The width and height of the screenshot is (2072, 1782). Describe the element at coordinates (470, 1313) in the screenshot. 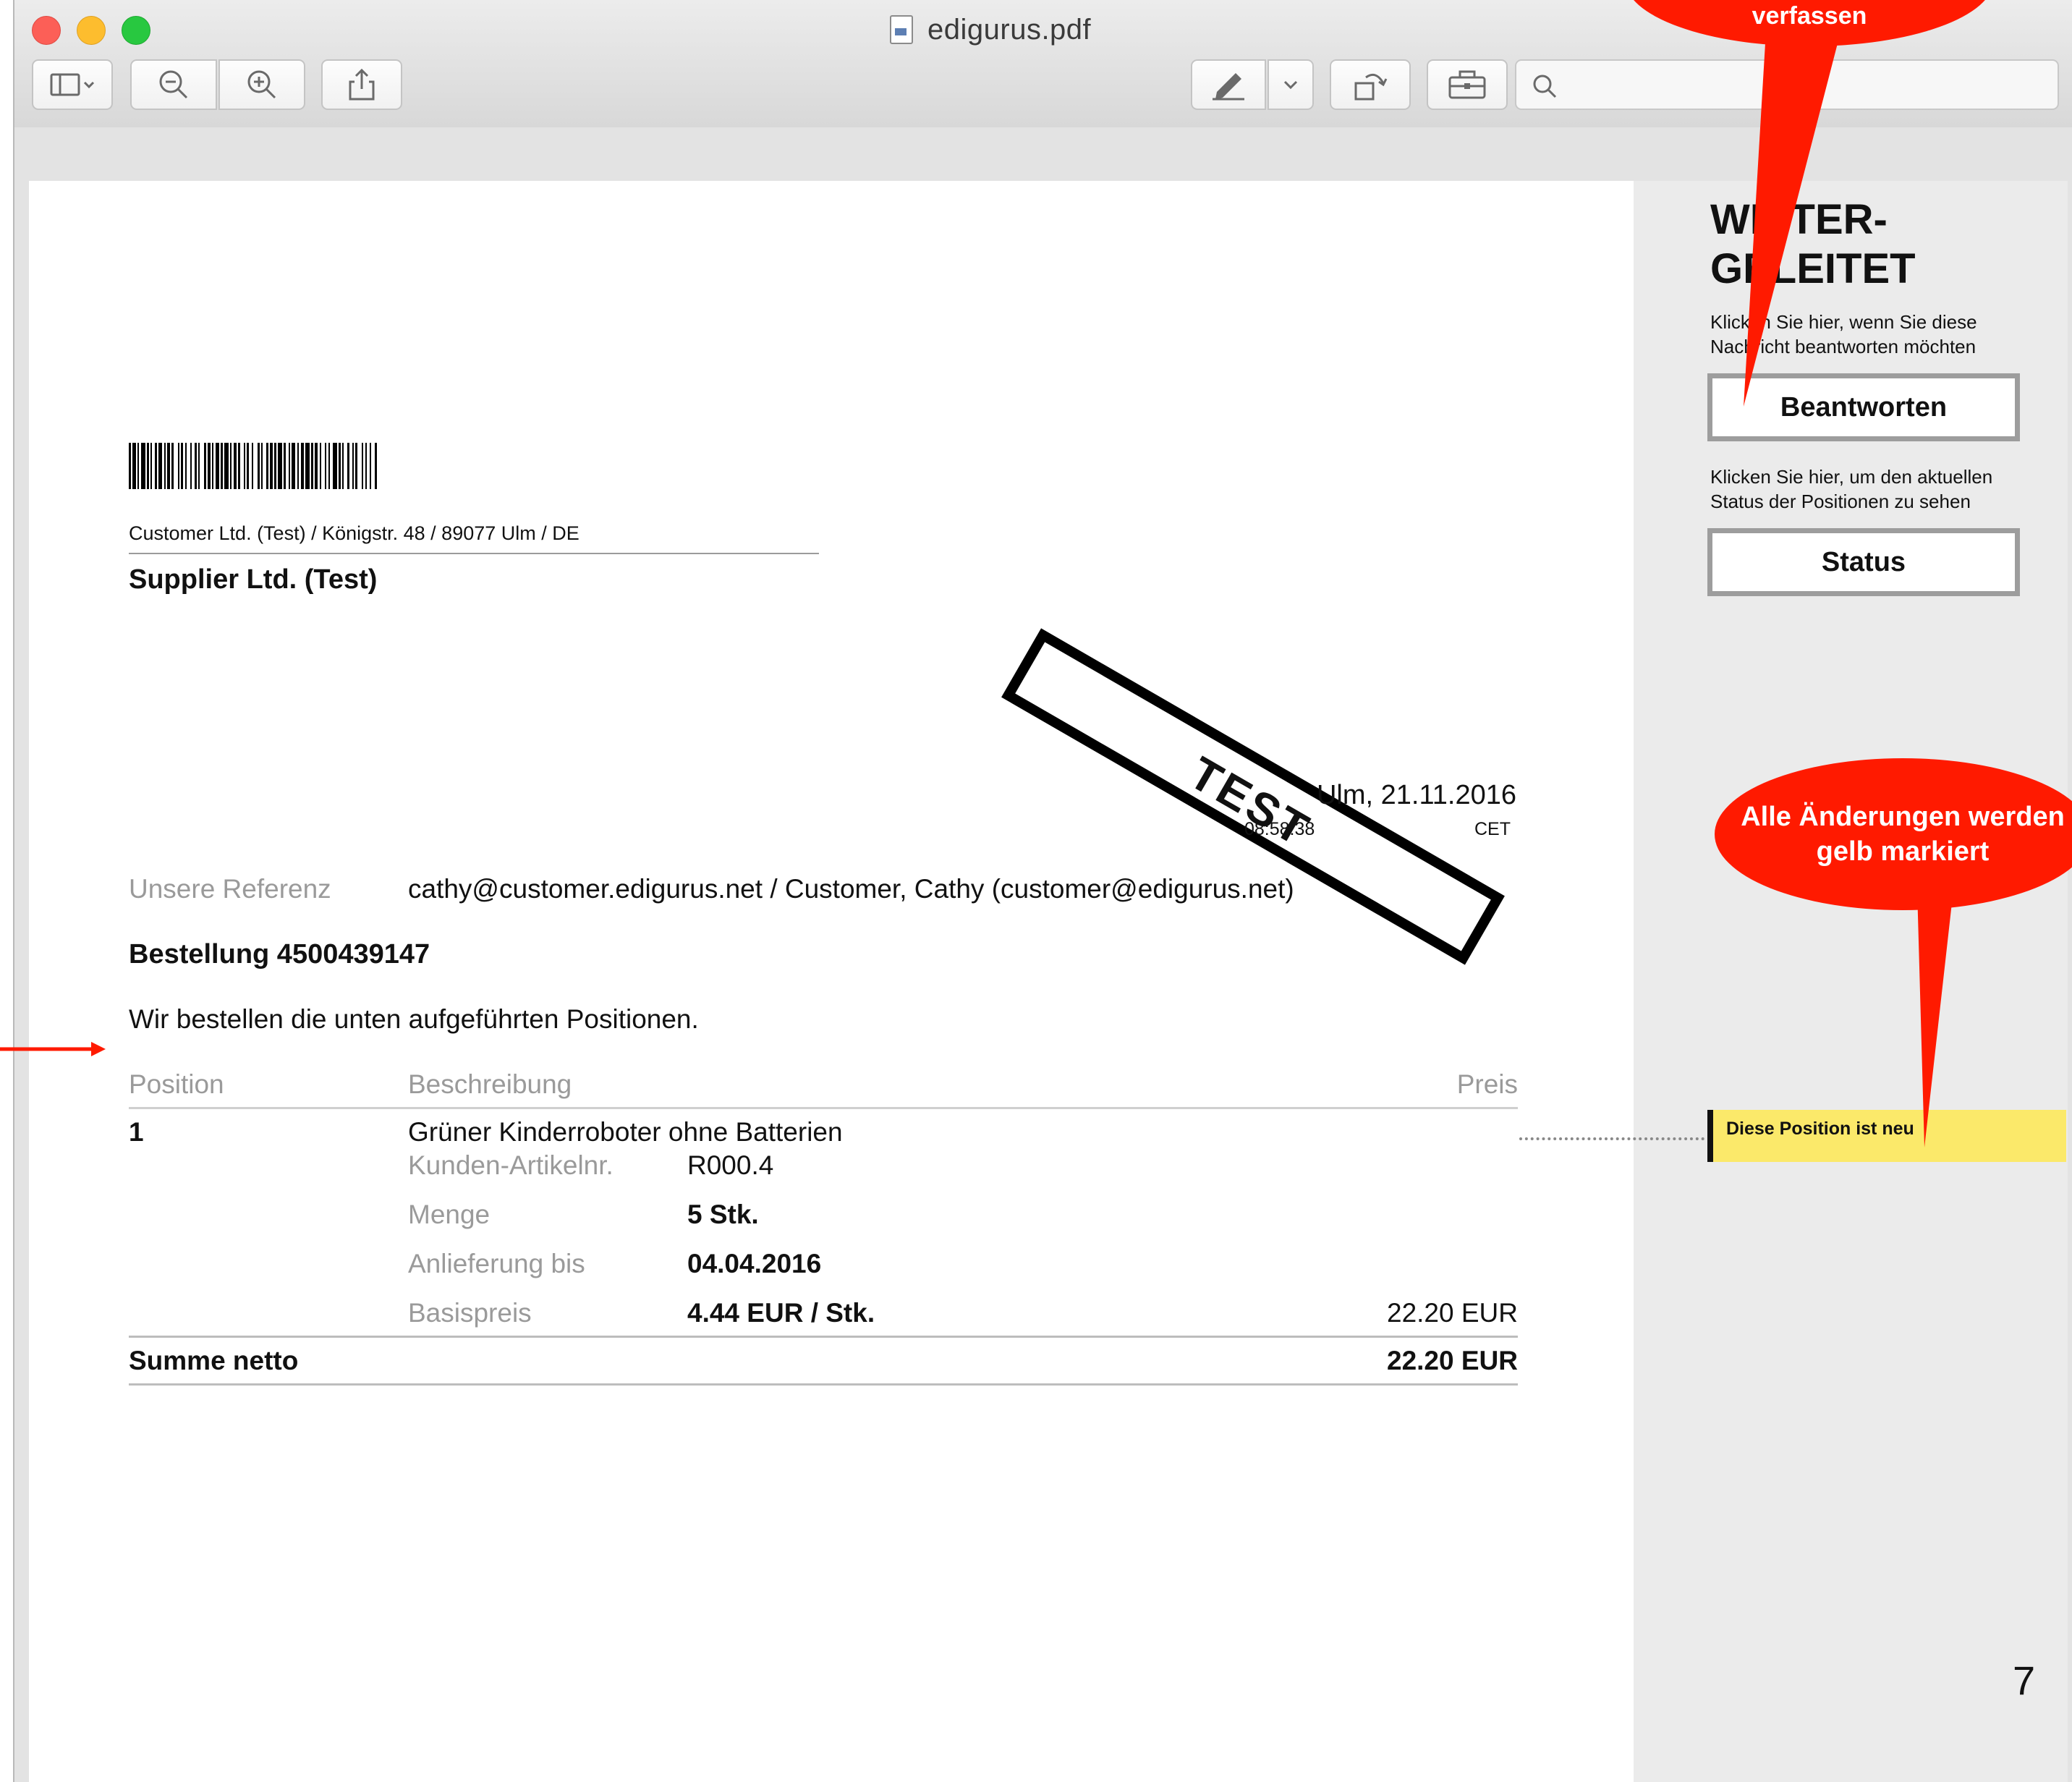

I see `detail-label-base-price: Basispreis` at that location.